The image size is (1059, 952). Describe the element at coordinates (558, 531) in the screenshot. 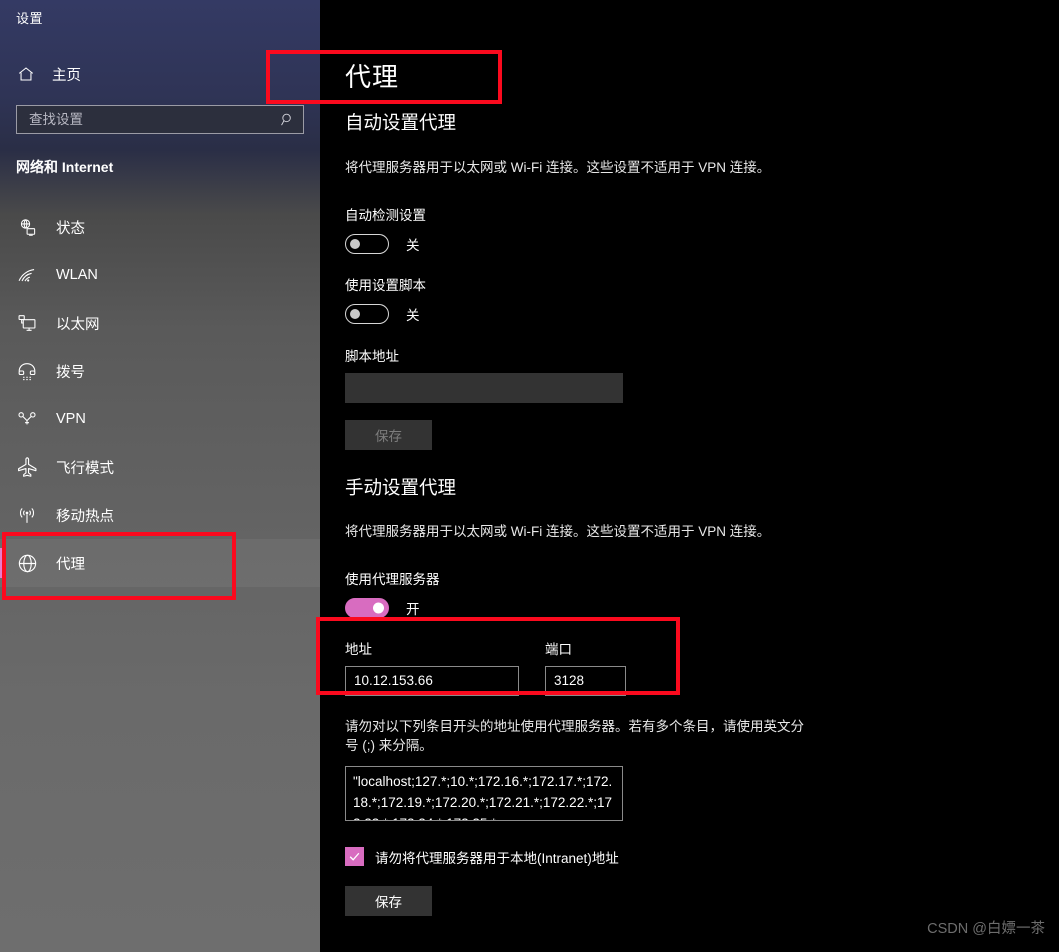

I see `manual-proxy-description: 将代理服务器用于以太网或 Wi-Fi 连接。这些设置不适用于 VPN 连接。` at that location.